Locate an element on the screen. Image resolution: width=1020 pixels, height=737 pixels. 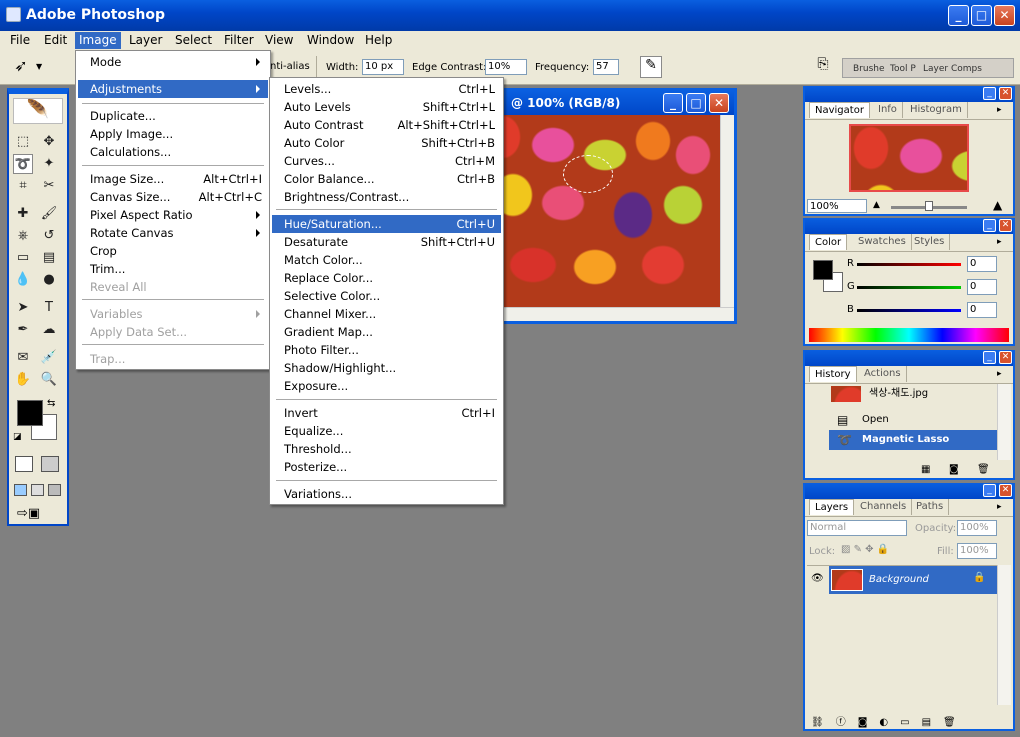
color-fg-swatch is located at coordinates (823, 270).